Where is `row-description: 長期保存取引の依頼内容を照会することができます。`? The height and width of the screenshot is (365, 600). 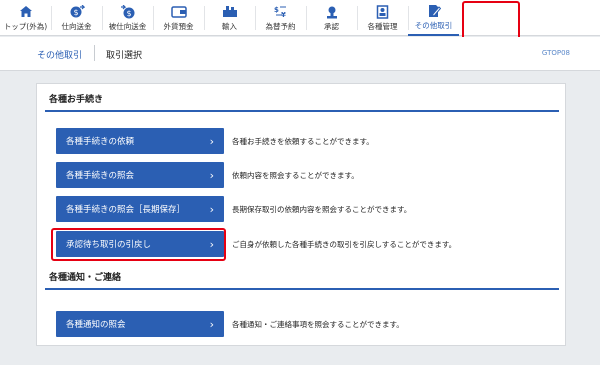 row-description: 長期保存取引の依頼内容を照会することができます。 is located at coordinates (322, 209).